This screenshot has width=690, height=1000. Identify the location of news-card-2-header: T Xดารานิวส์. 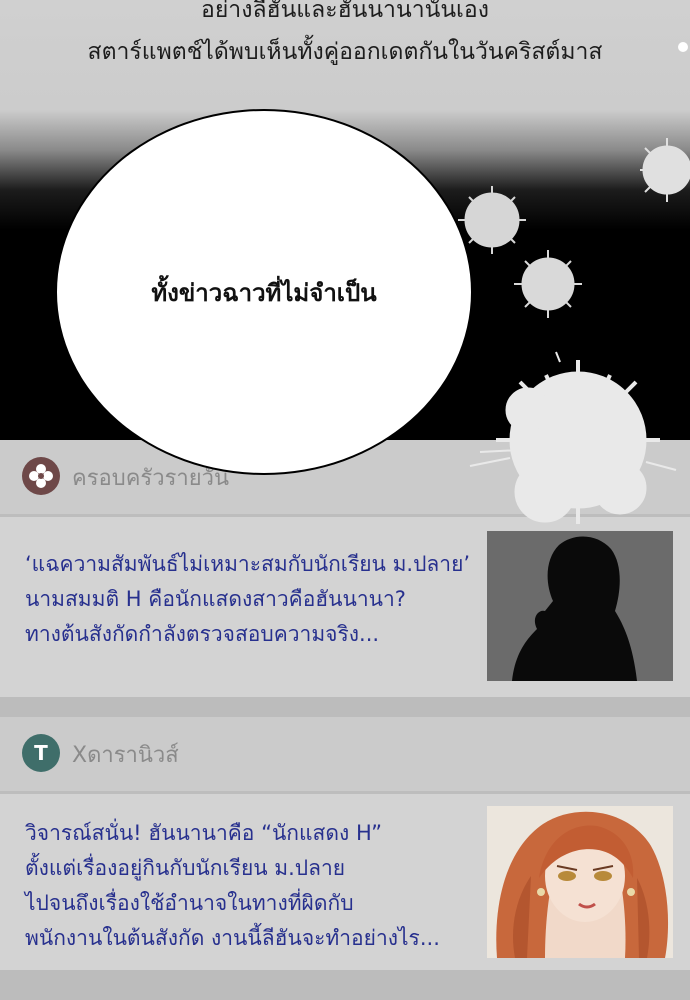
(345, 755).